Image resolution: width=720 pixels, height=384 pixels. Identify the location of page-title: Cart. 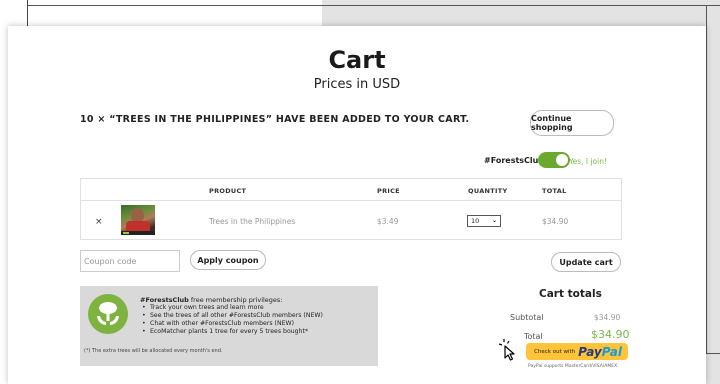
(357, 60).